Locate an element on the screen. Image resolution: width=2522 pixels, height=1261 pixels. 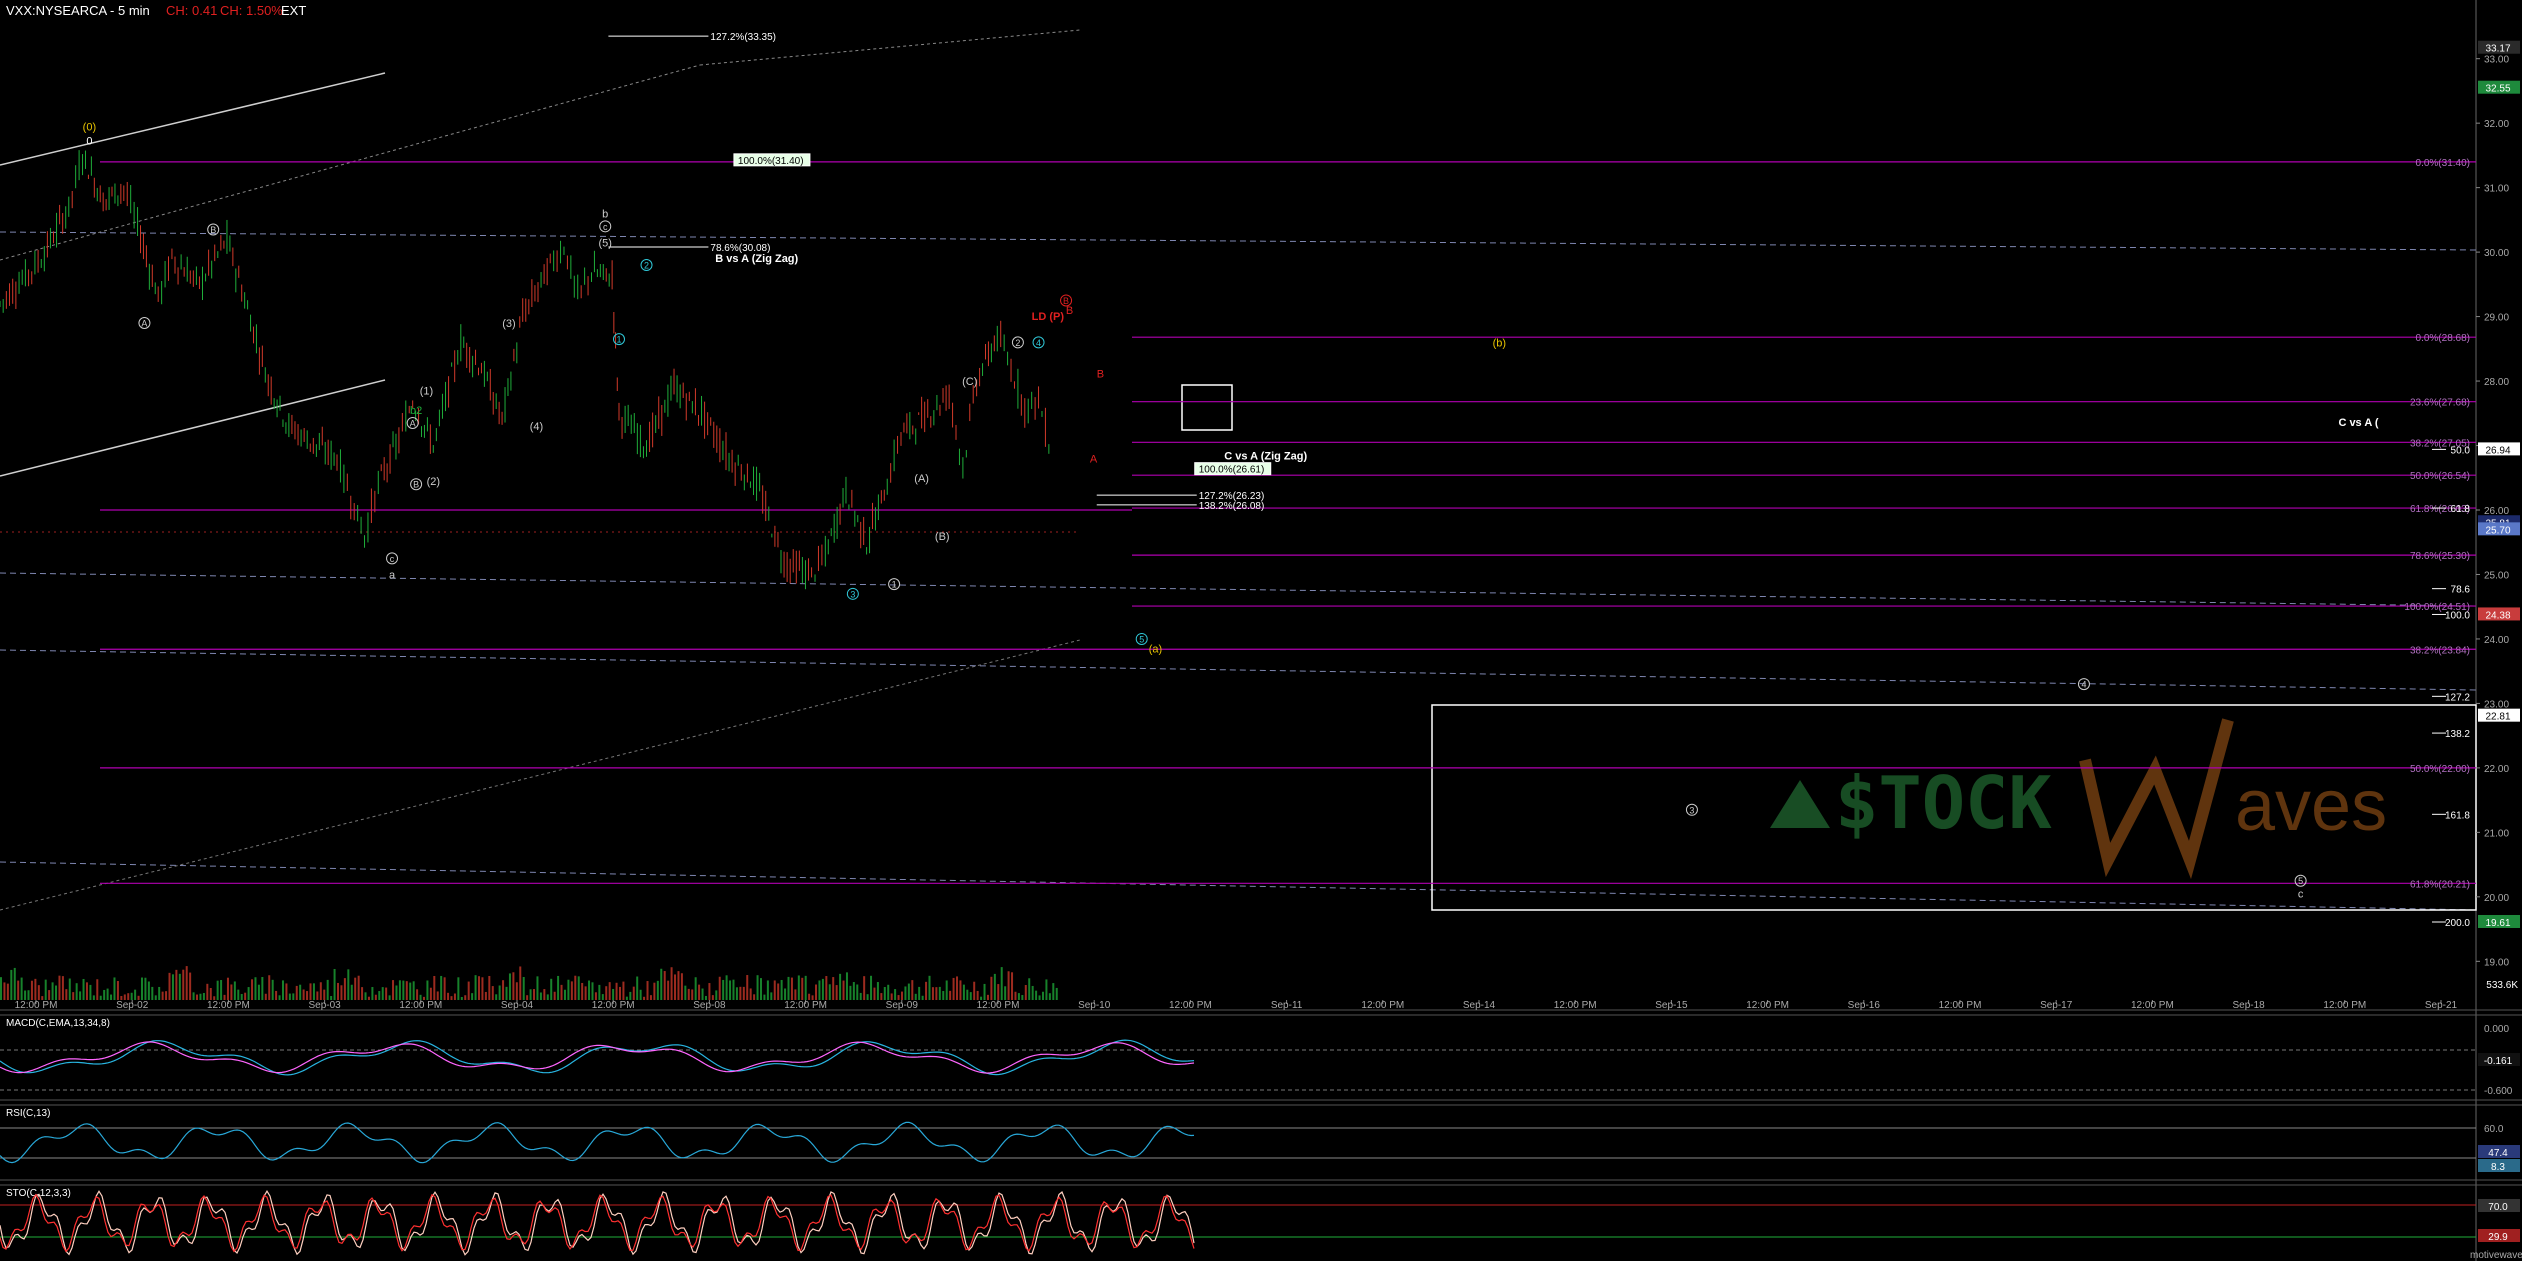
edge-label: 127.2 is located at coordinates (2457, 697).